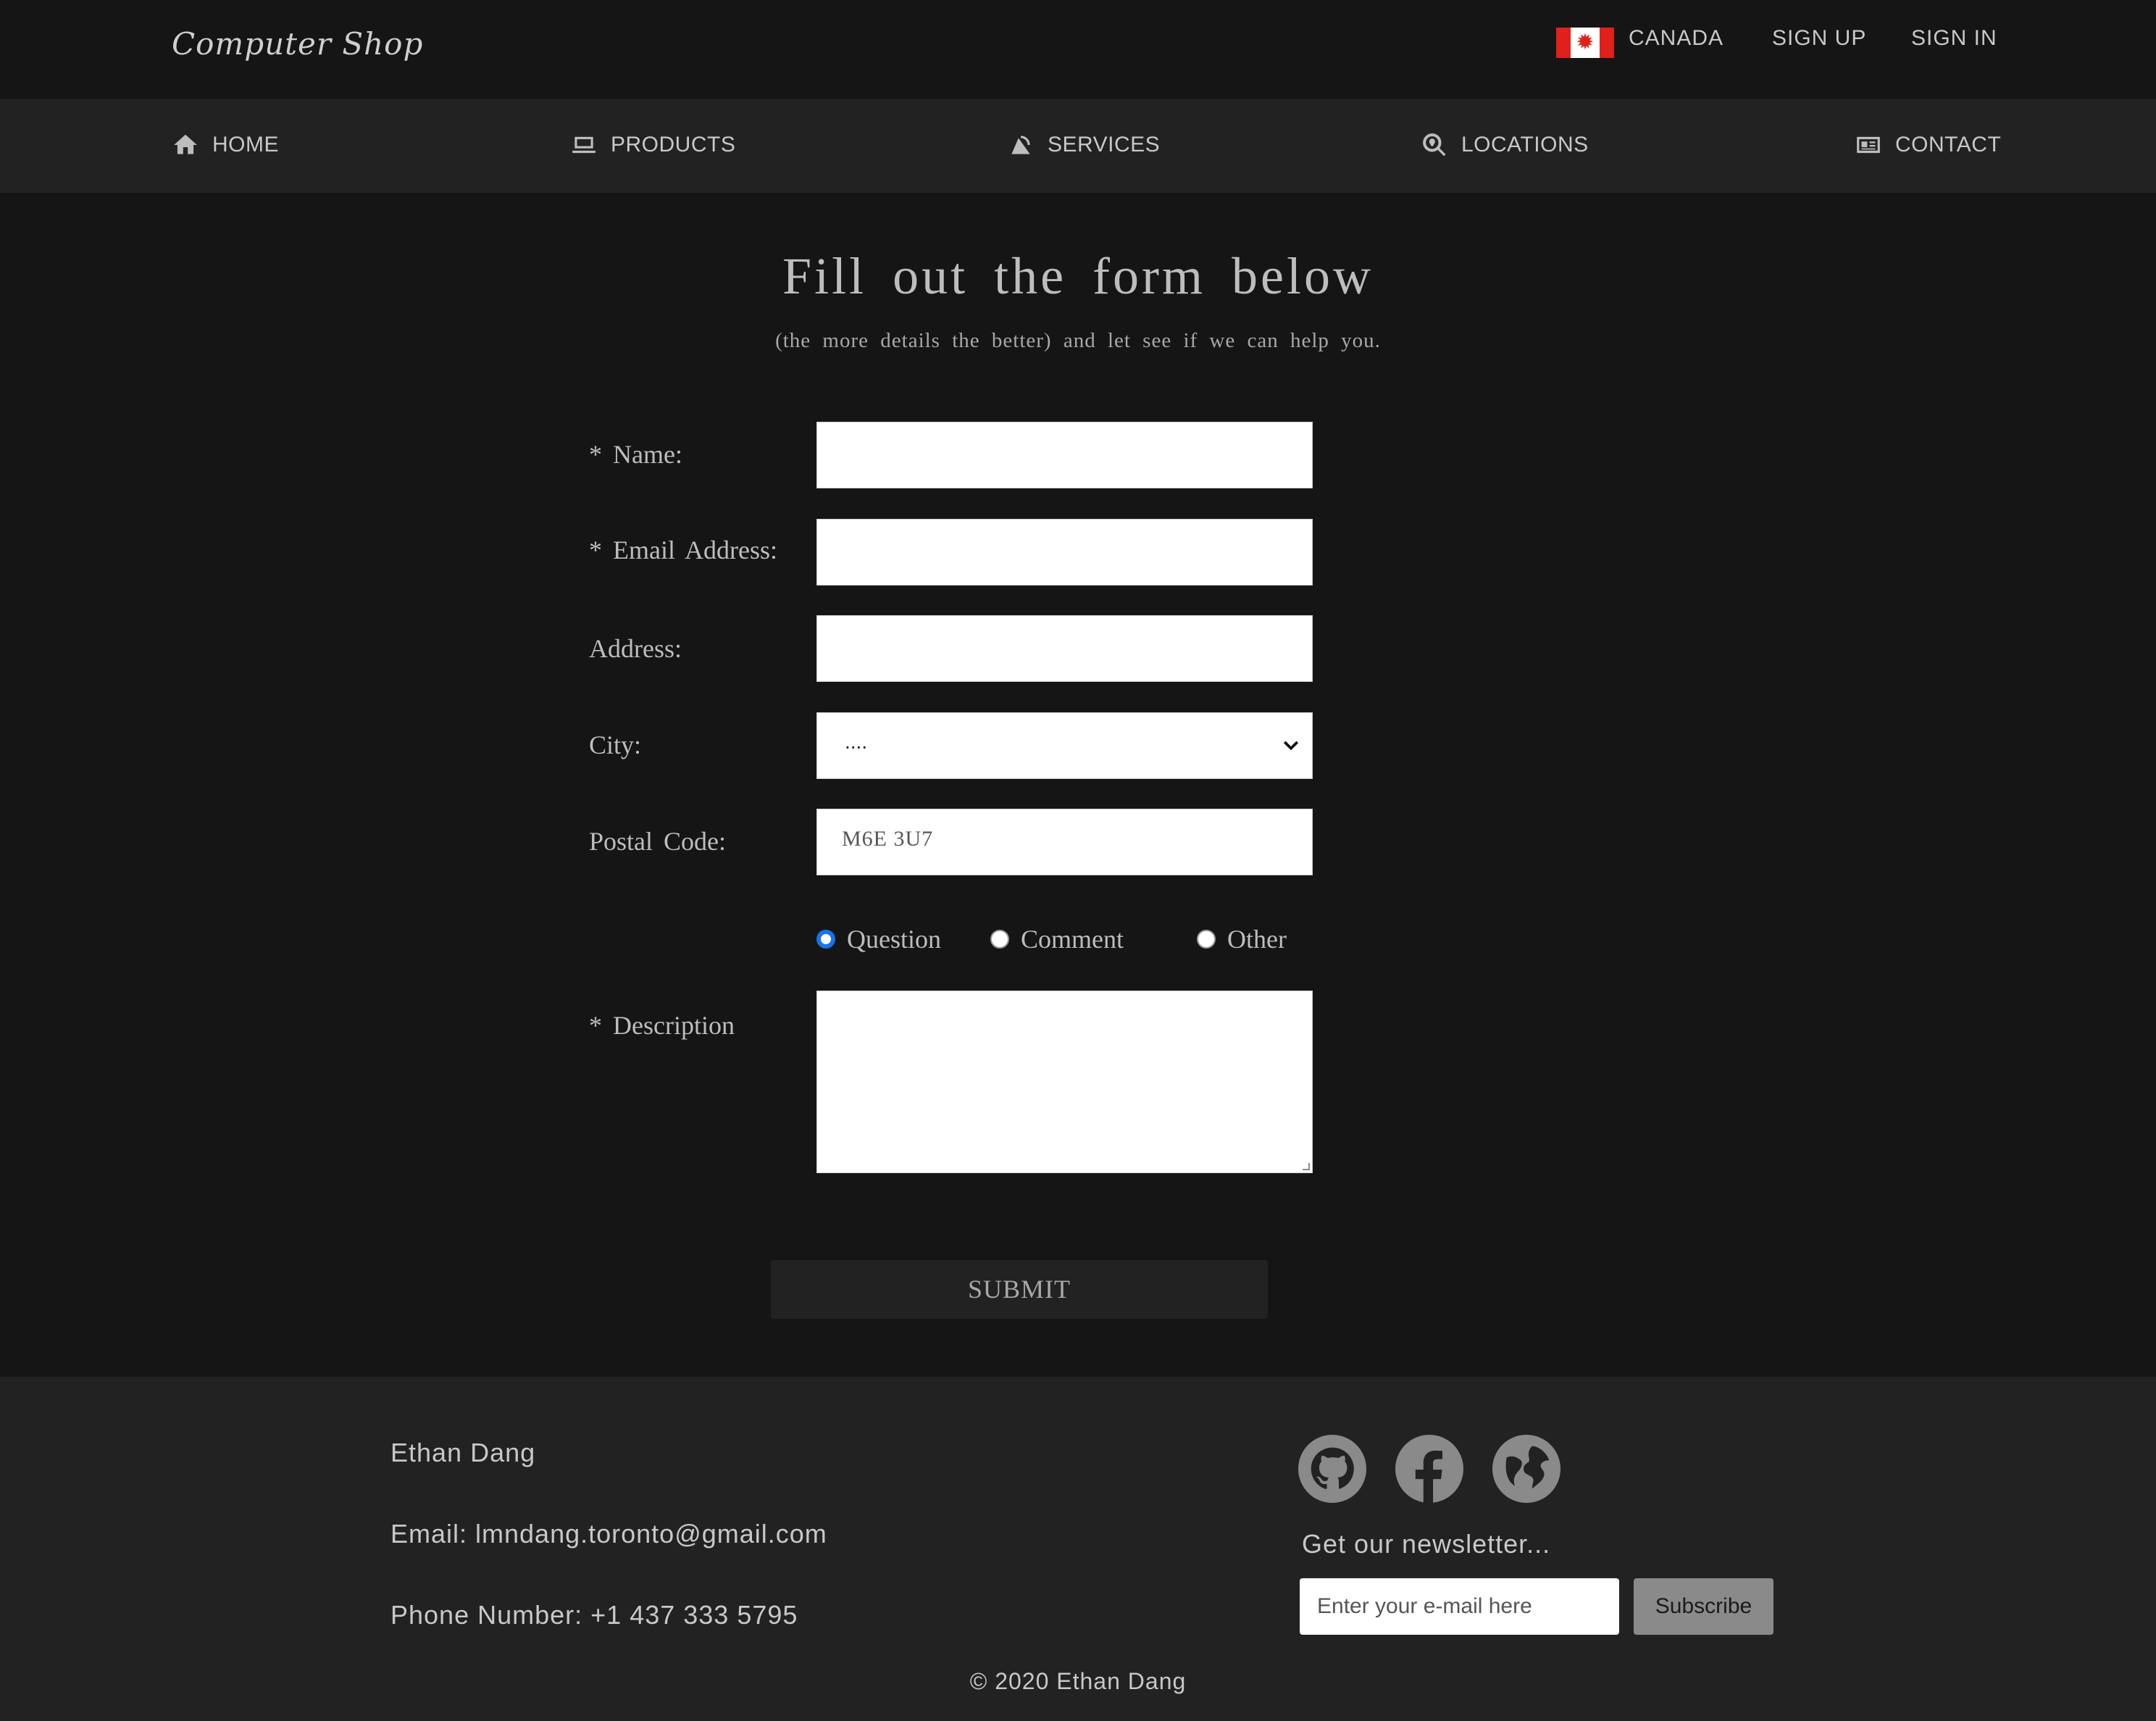 Image resolution: width=2156 pixels, height=1721 pixels. I want to click on nav-item-products: PRODUCTS, so click(652, 145).